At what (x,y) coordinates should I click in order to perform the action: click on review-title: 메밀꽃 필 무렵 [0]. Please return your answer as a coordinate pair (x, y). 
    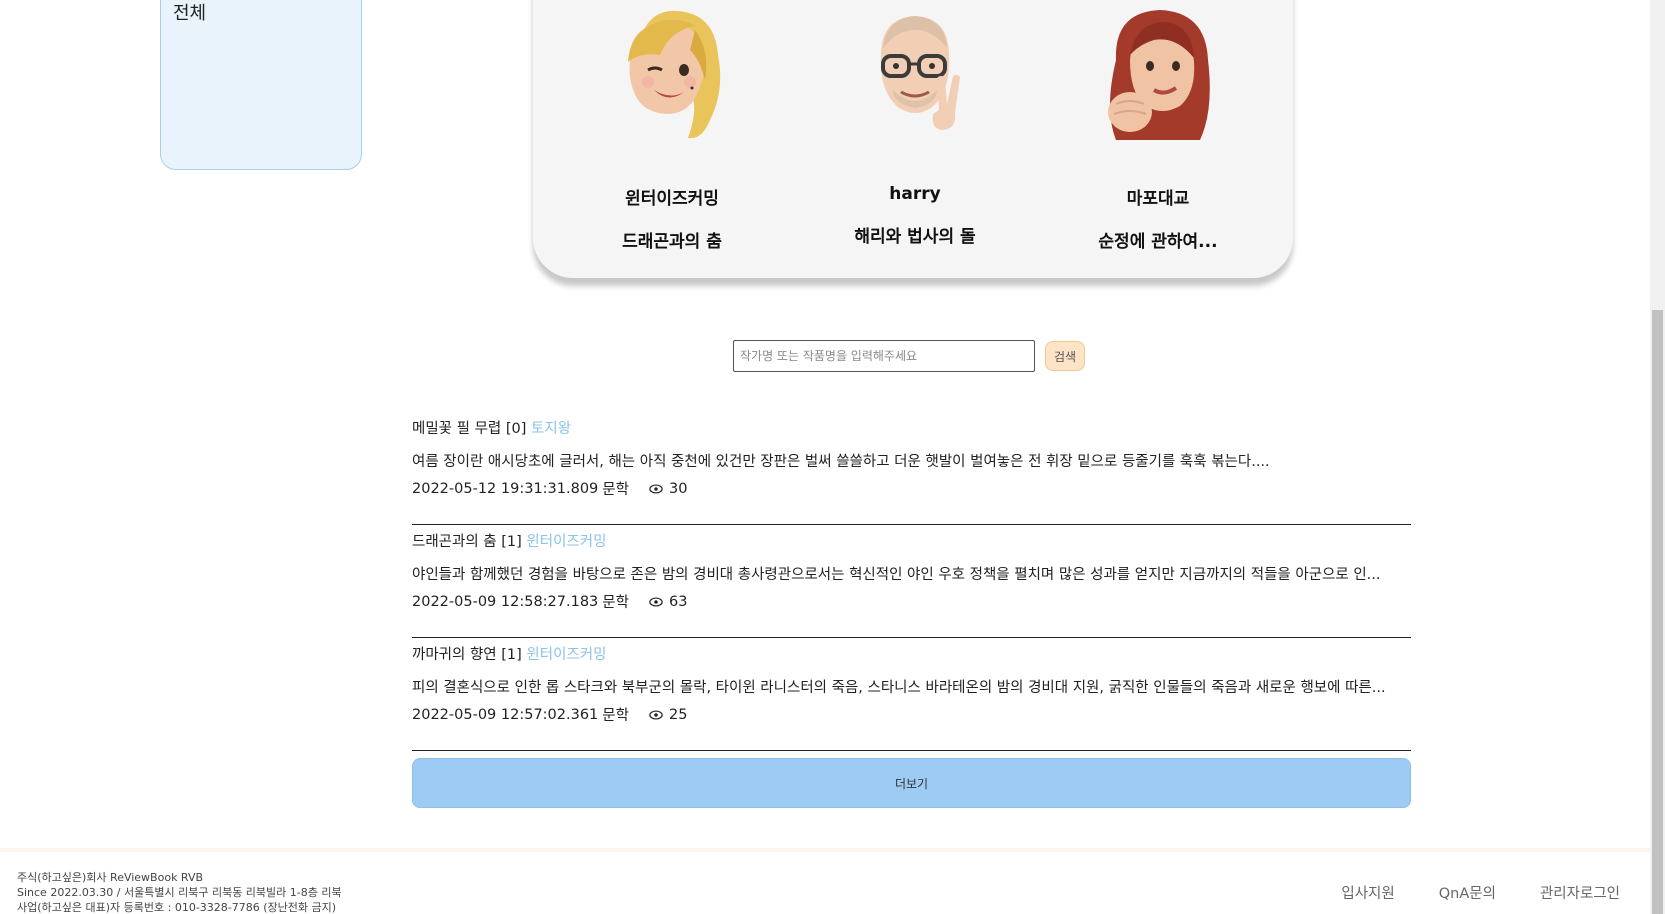
    Looking at the image, I should click on (469, 429).